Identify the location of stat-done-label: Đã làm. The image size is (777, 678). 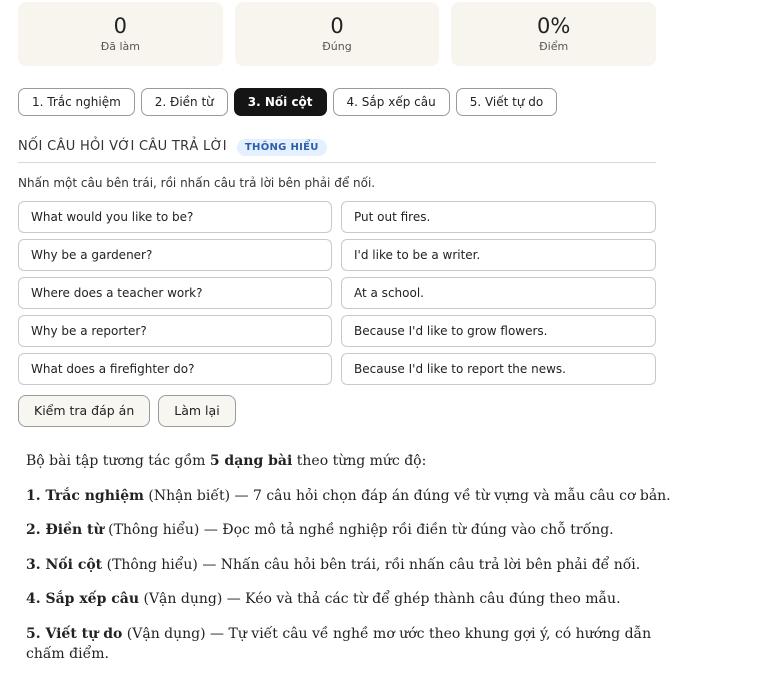
(120, 46).